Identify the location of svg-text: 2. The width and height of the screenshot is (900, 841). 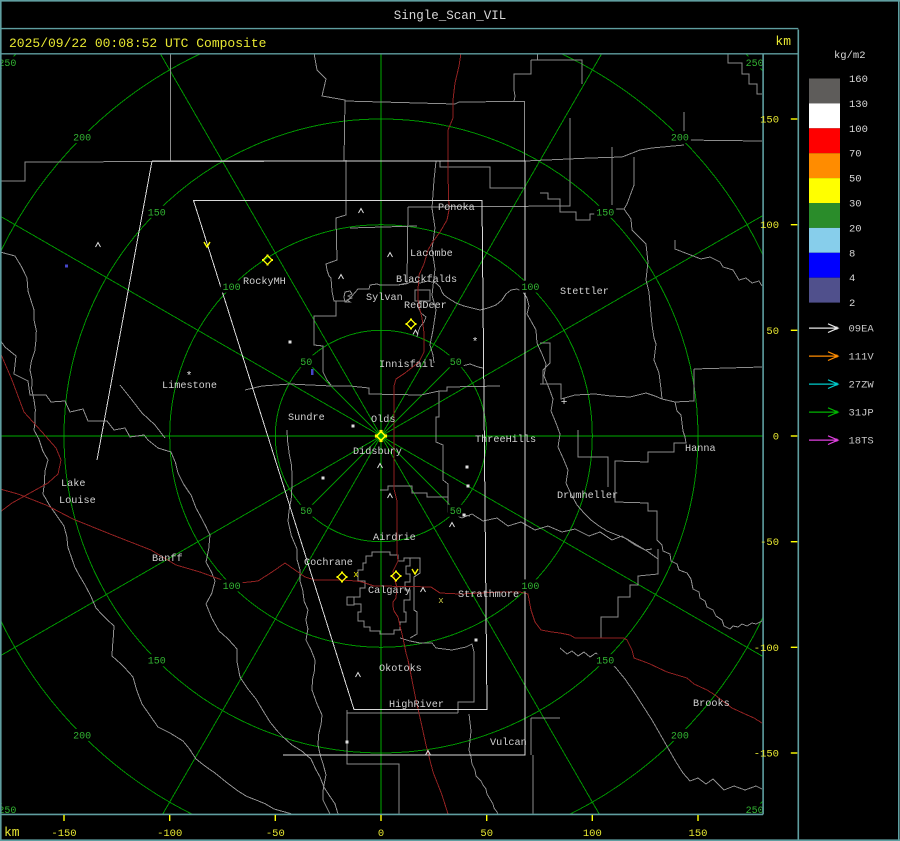
(852, 304).